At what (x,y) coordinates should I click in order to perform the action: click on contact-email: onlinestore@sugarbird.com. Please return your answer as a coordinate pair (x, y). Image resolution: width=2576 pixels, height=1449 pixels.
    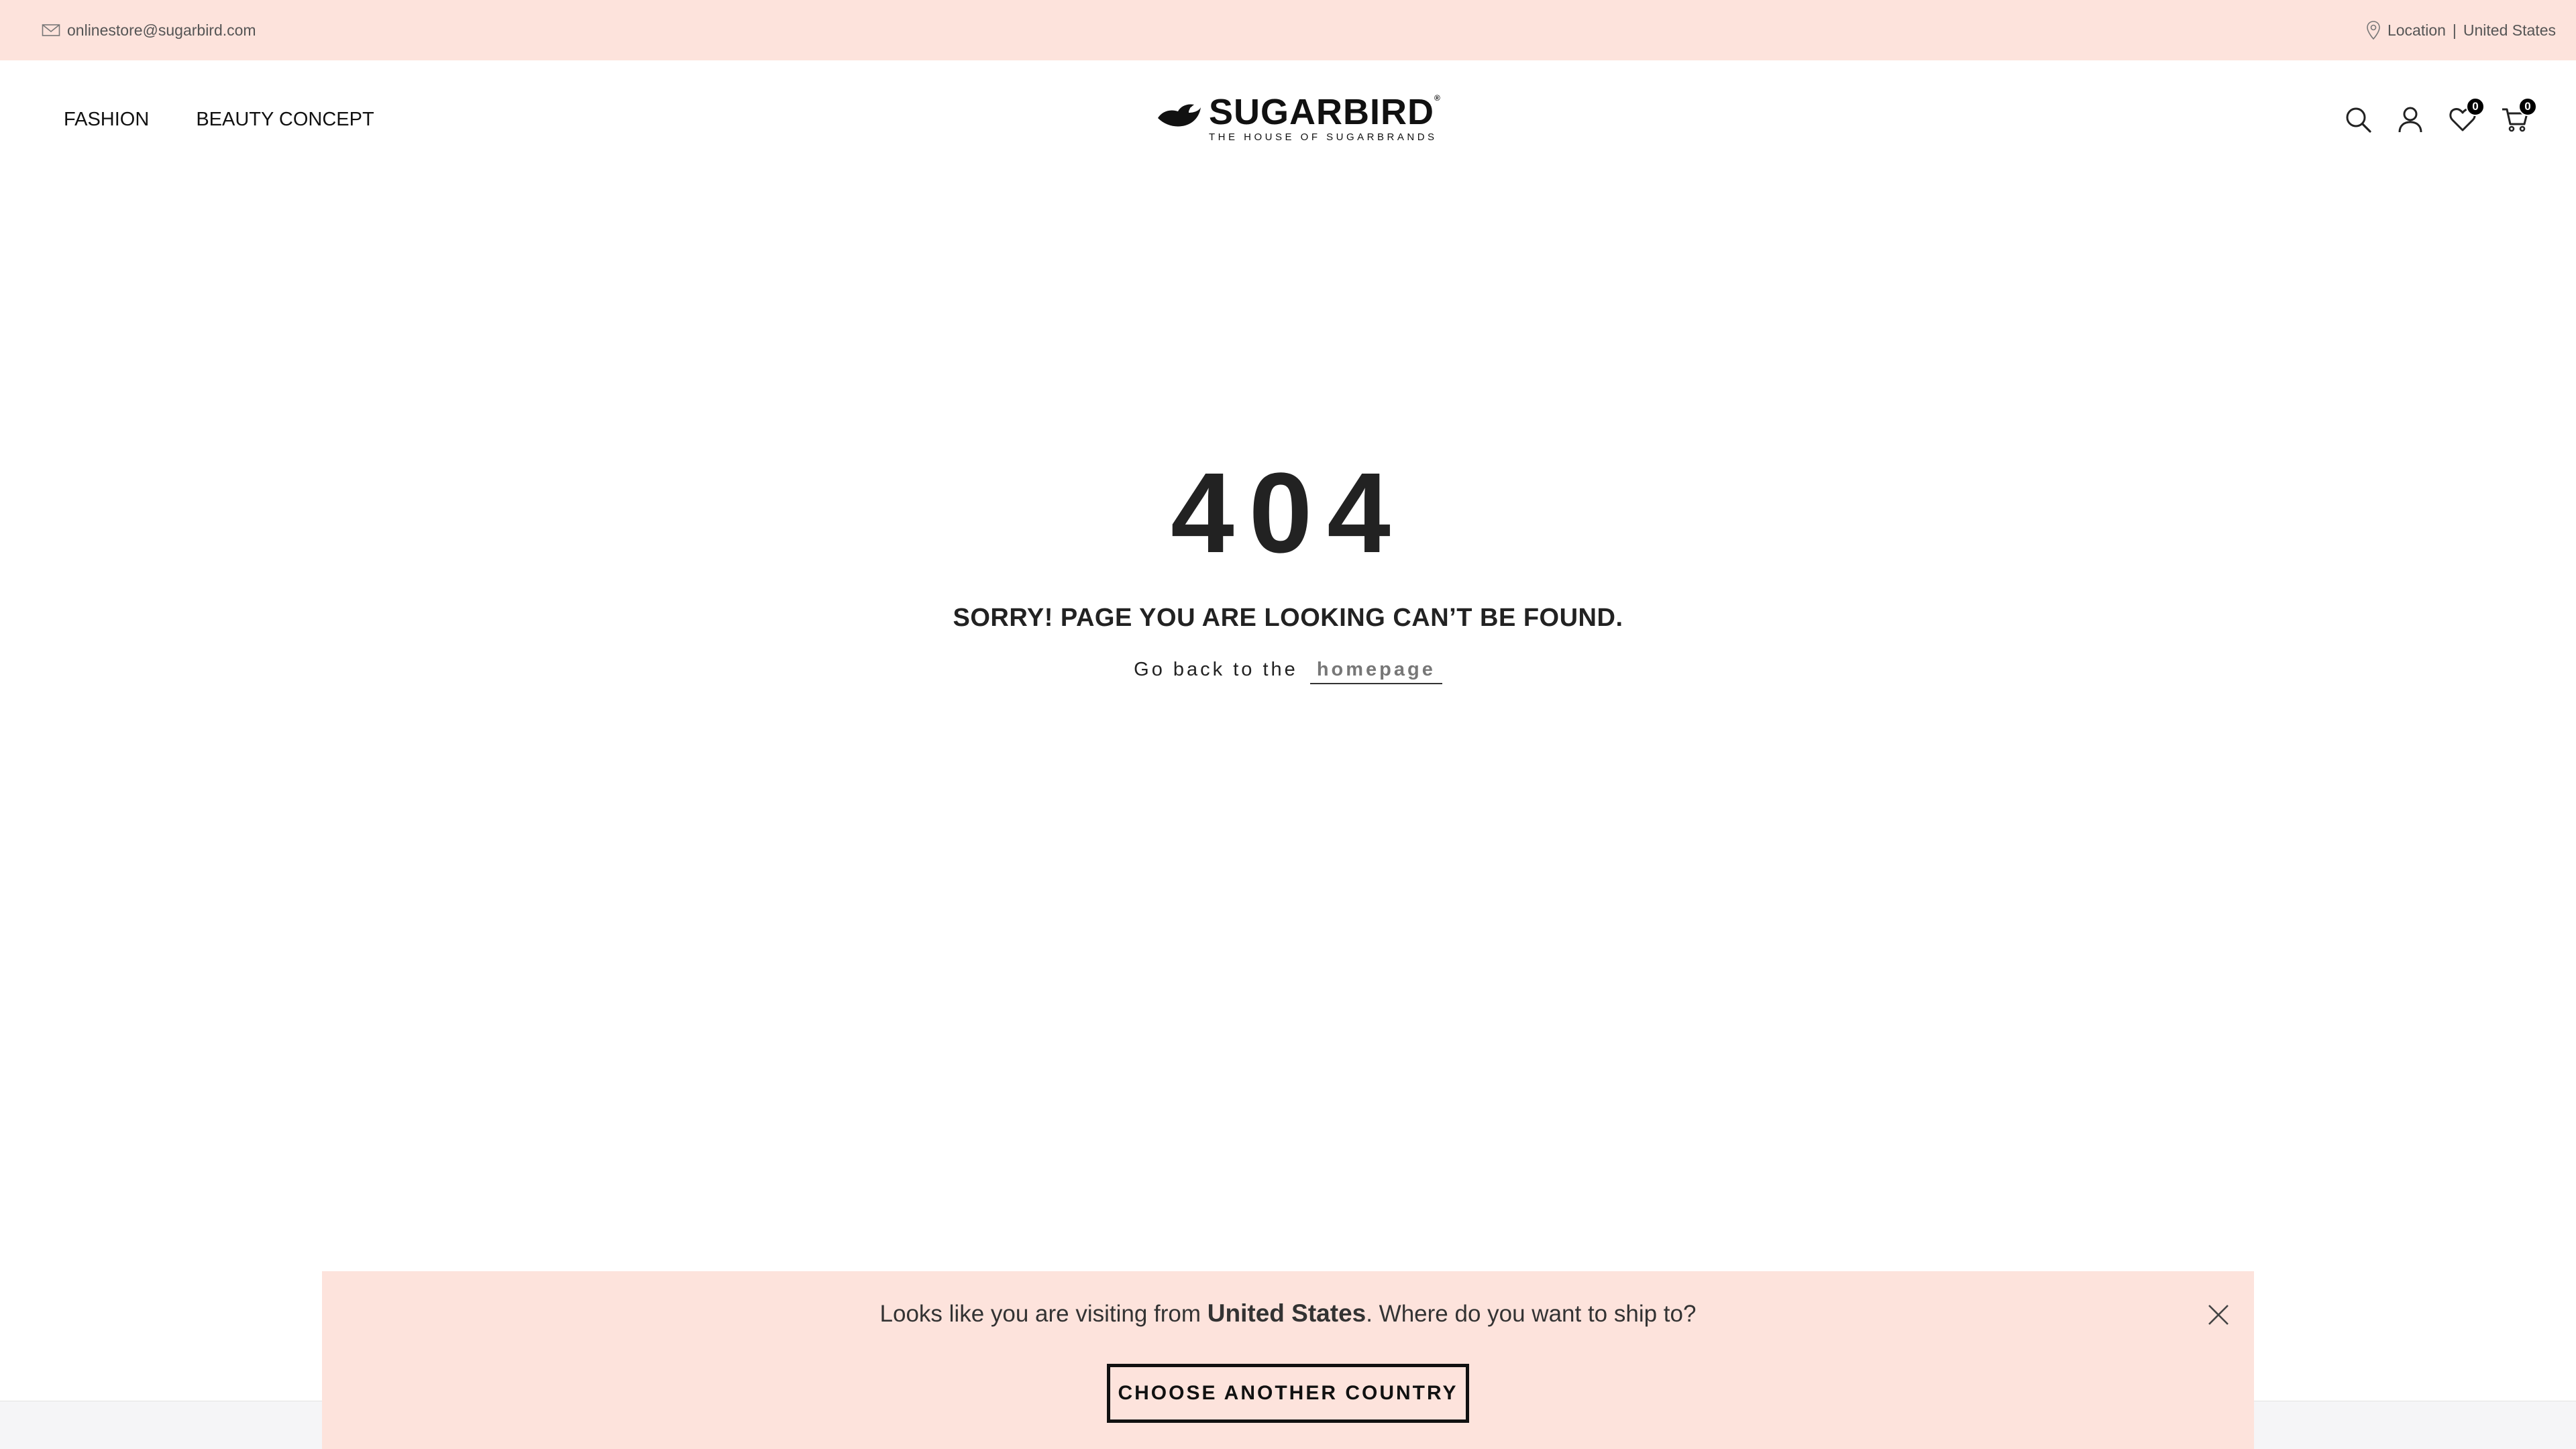
    Looking at the image, I should click on (149, 30).